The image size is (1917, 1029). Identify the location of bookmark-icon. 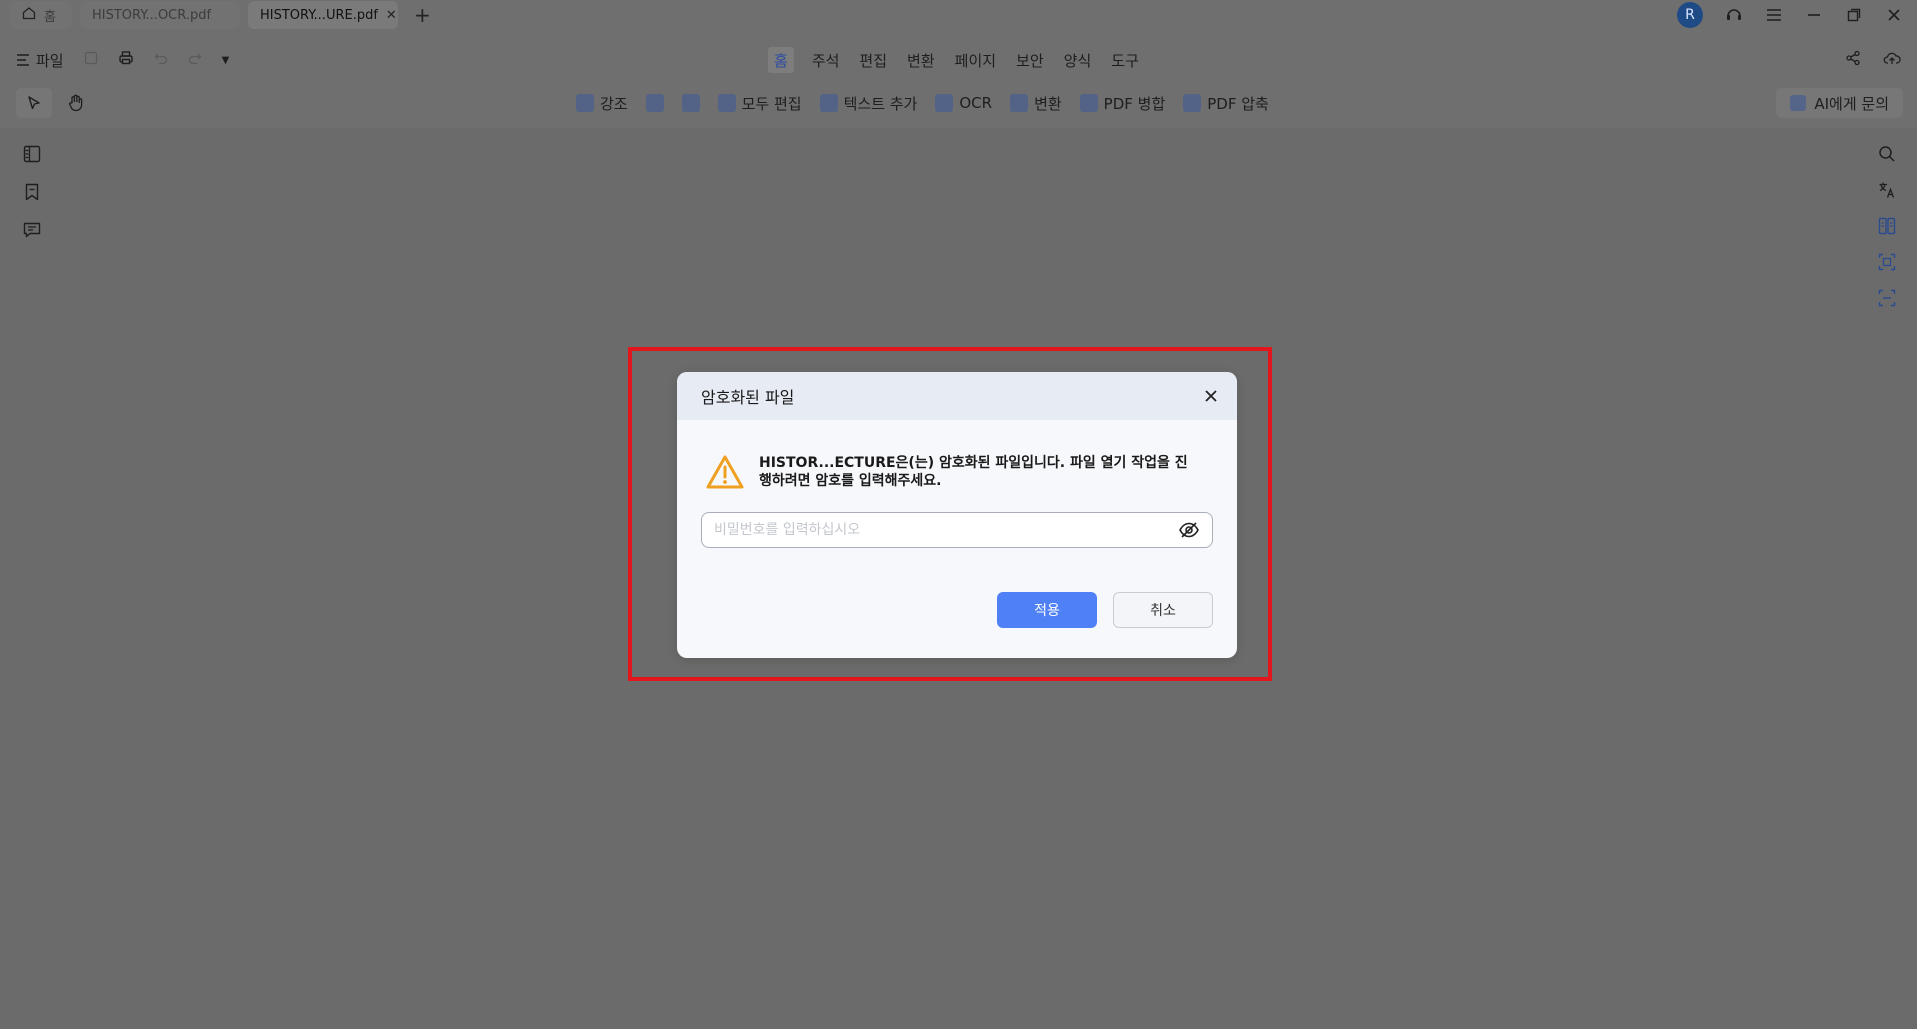
(32, 192).